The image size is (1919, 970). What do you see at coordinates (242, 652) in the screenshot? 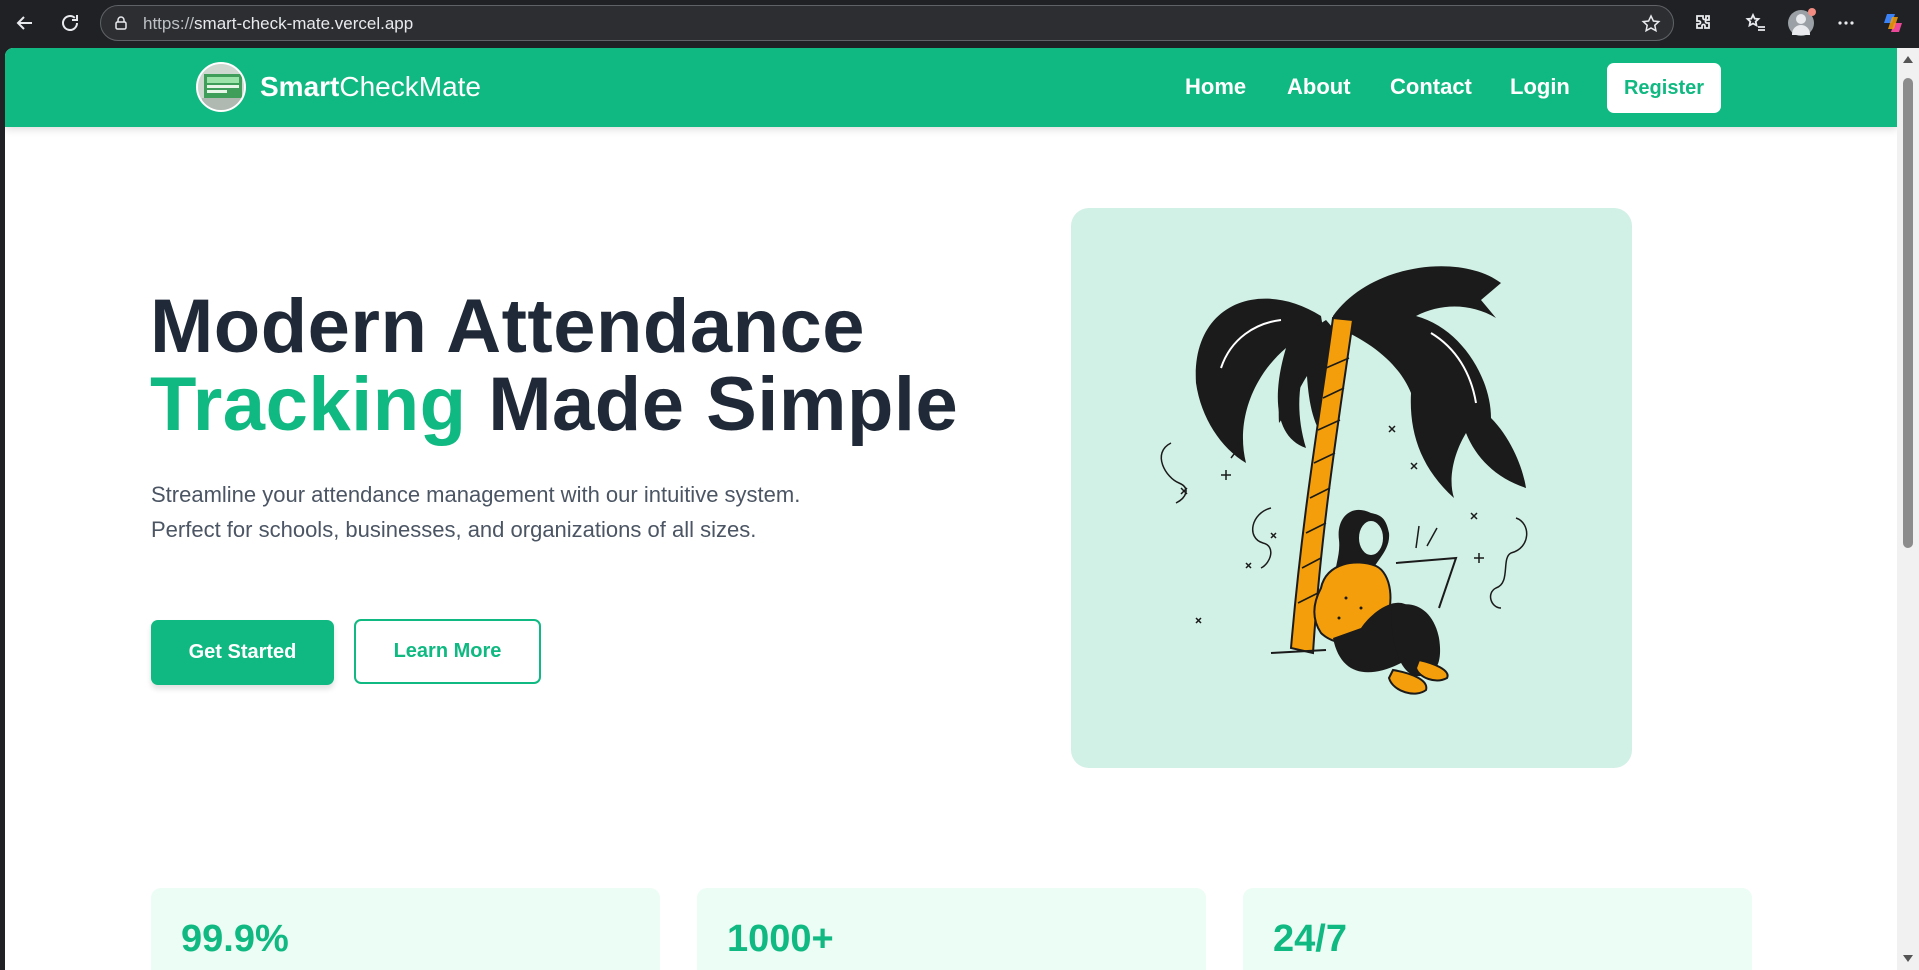
I see `get-started-button: Get Started` at bounding box center [242, 652].